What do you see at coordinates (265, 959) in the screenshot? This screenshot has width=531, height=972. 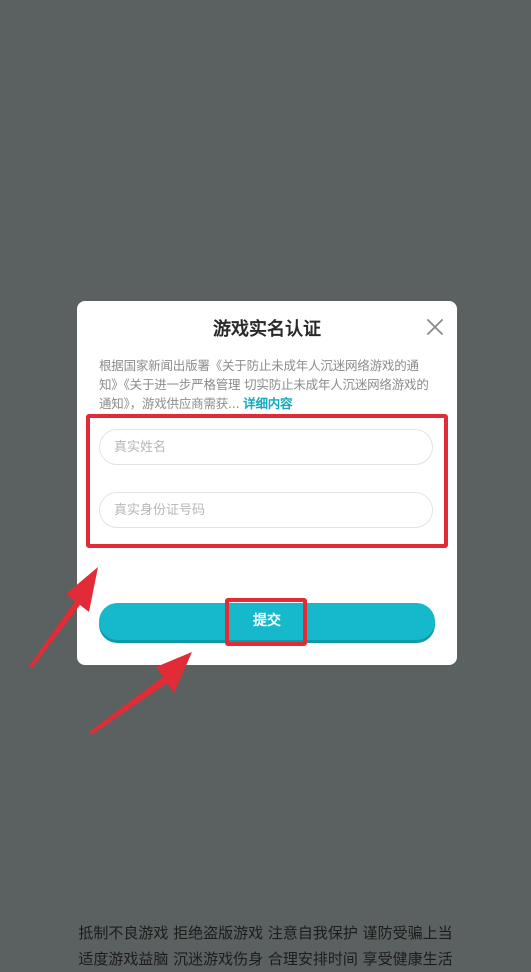 I see `footer-line-2: 适度游戏益脑 沉迷游戏伤身 合理安排时间 享受健康生活` at bounding box center [265, 959].